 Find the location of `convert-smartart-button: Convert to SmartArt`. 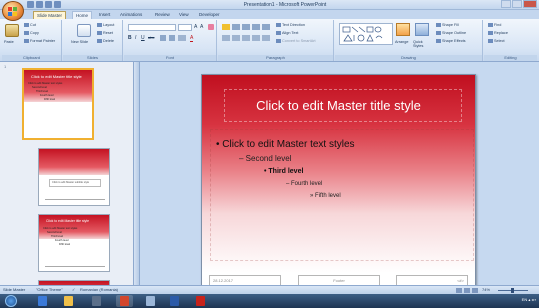

convert-smartart-button: Convert to SmartArt is located at coordinates (296, 41).